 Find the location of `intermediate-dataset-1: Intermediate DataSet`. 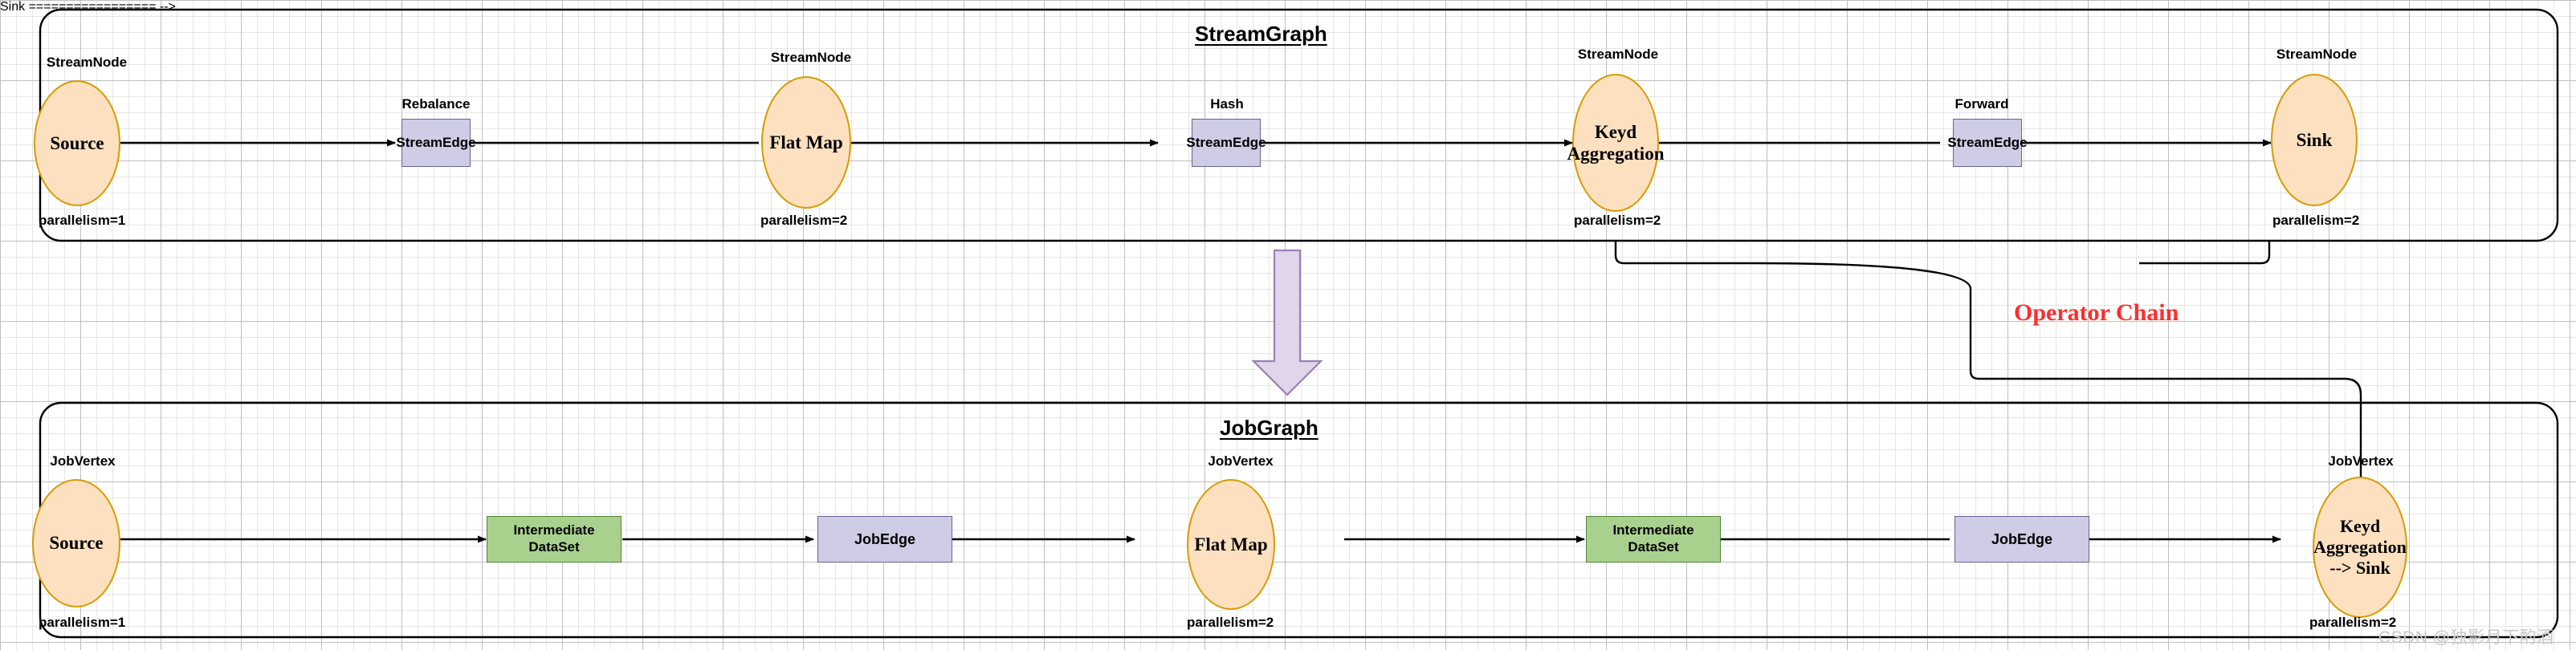

intermediate-dataset-1: Intermediate DataSet is located at coordinates (554, 539).